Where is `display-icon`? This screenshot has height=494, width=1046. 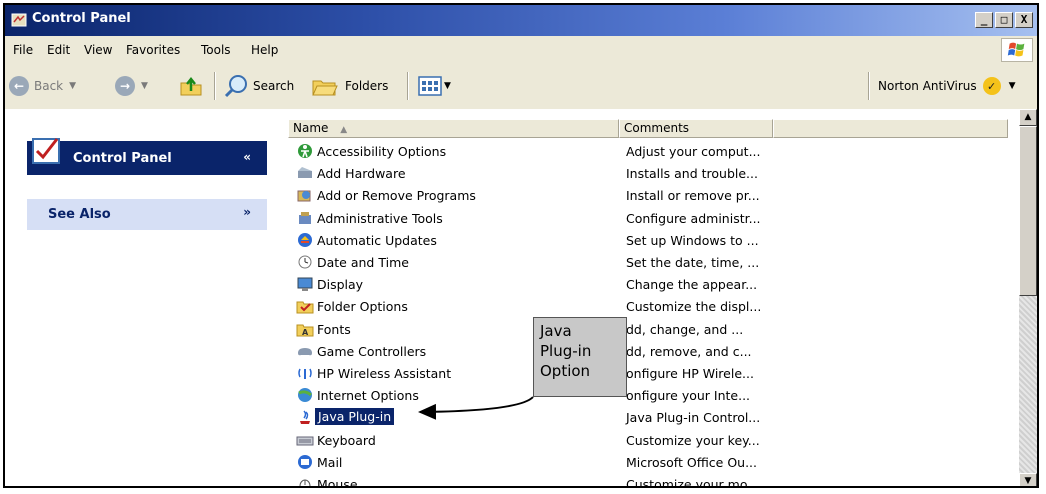 display-icon is located at coordinates (305, 284).